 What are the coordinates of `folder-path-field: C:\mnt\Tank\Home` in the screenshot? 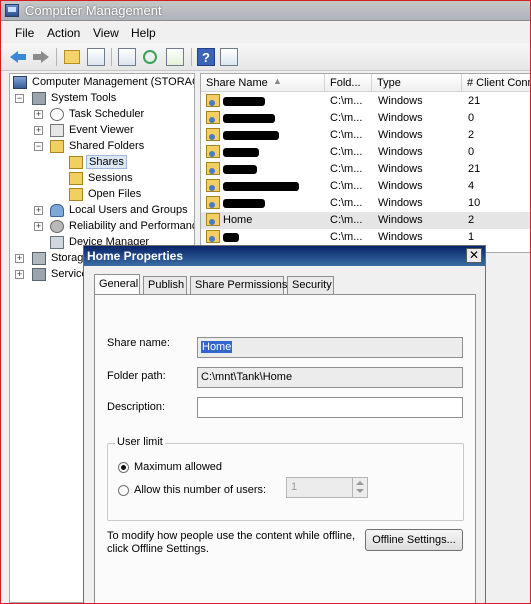 It's located at (330, 377).